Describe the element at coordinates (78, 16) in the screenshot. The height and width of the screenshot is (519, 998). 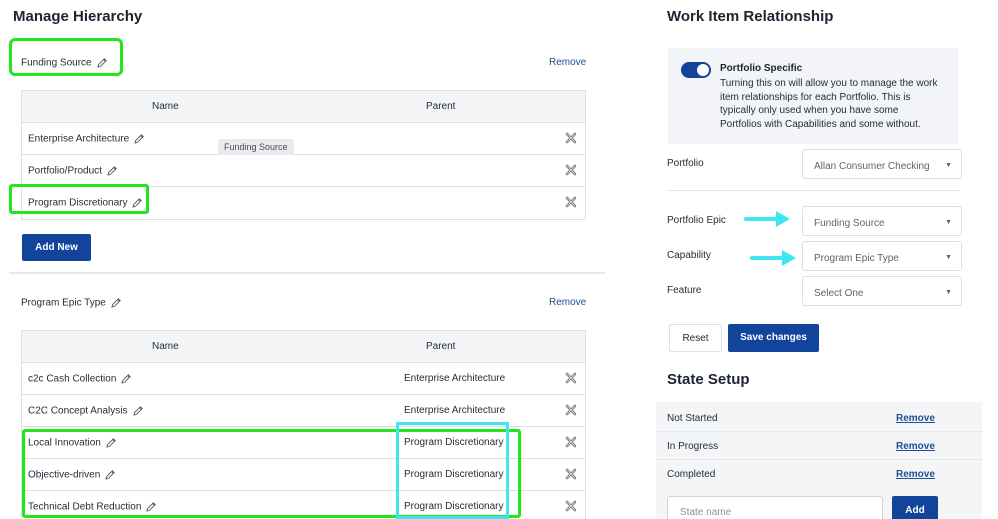
I see `manage-hierarchy-title: Manage Hierarchy` at that location.